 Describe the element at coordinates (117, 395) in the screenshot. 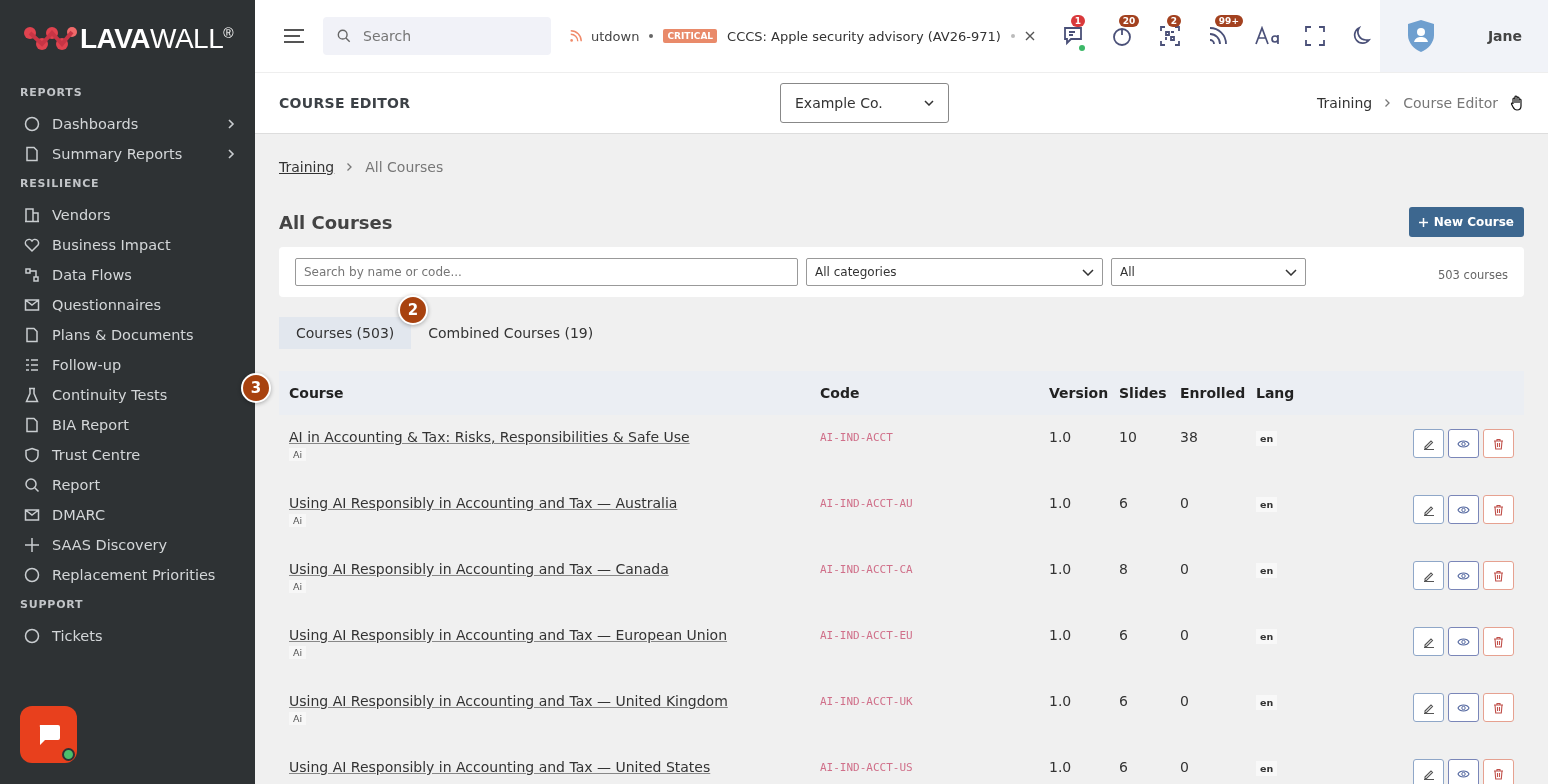

I see `sidebar-item: Continuity Tests` at that location.